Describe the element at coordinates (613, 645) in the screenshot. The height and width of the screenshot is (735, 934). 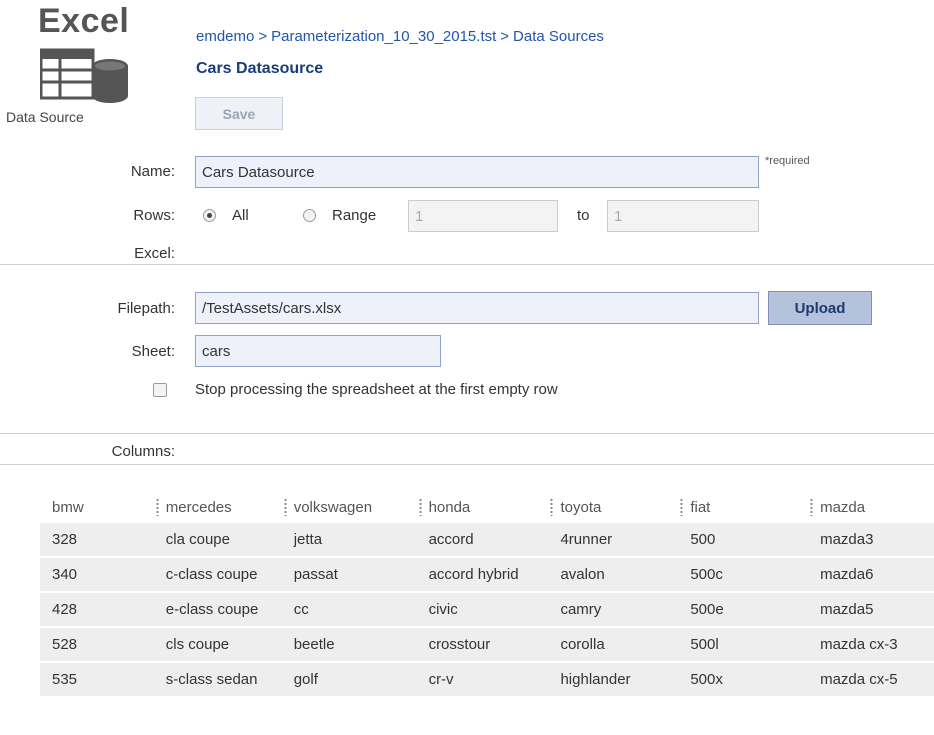
I see `table-cell: corolla` at that location.